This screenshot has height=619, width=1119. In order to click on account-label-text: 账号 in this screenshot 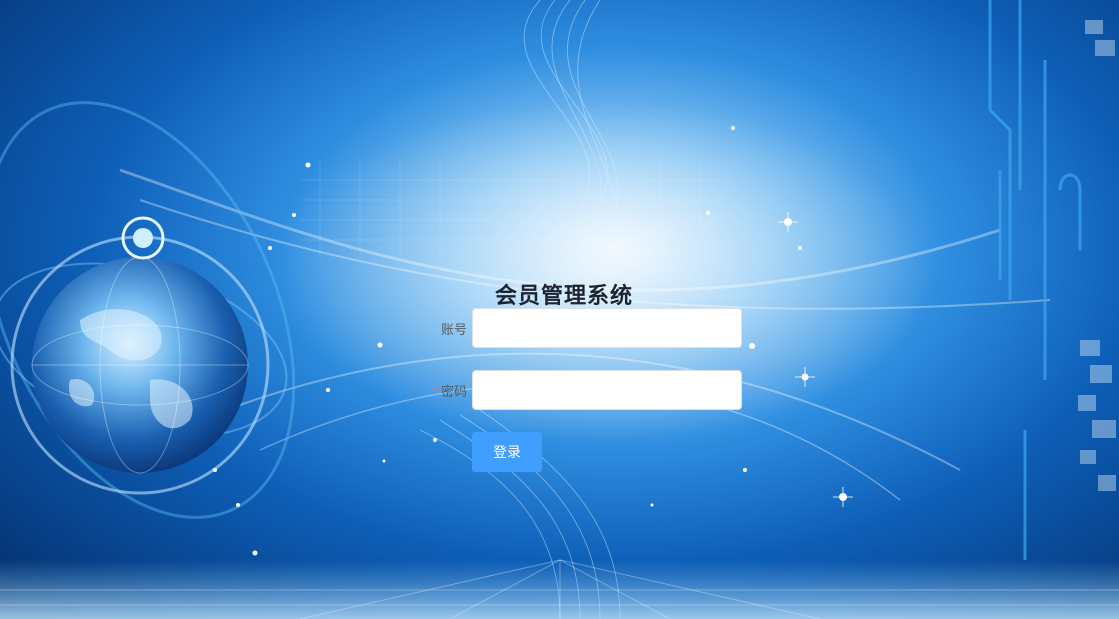, I will do `click(453, 330)`.